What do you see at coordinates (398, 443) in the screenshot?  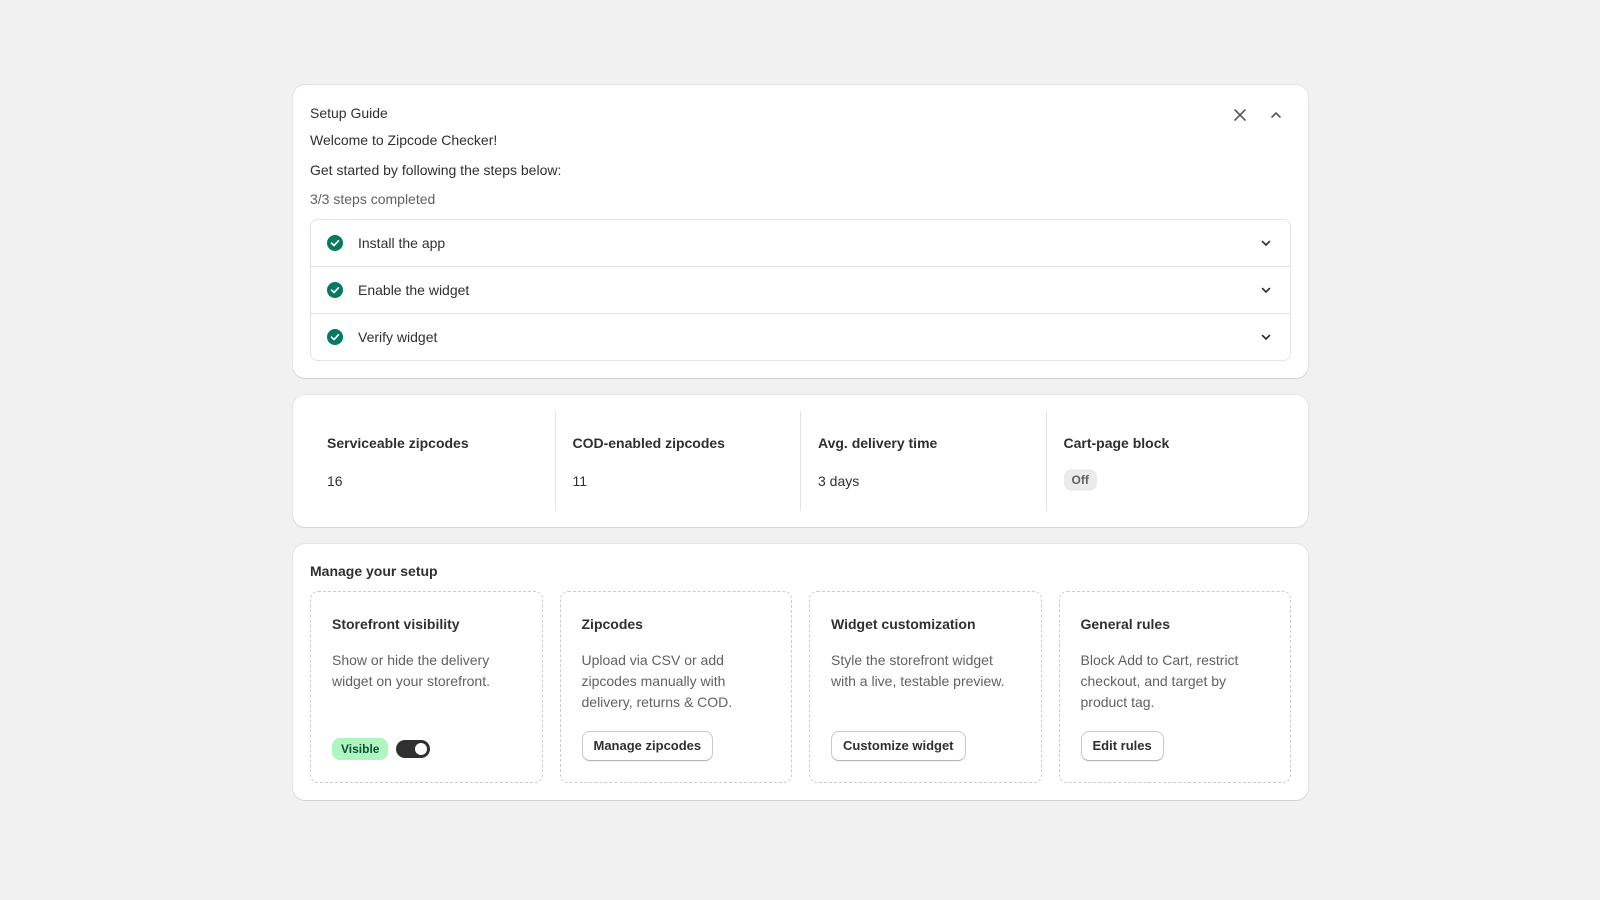 I see `stat-label: Serviceable zipcodes` at bounding box center [398, 443].